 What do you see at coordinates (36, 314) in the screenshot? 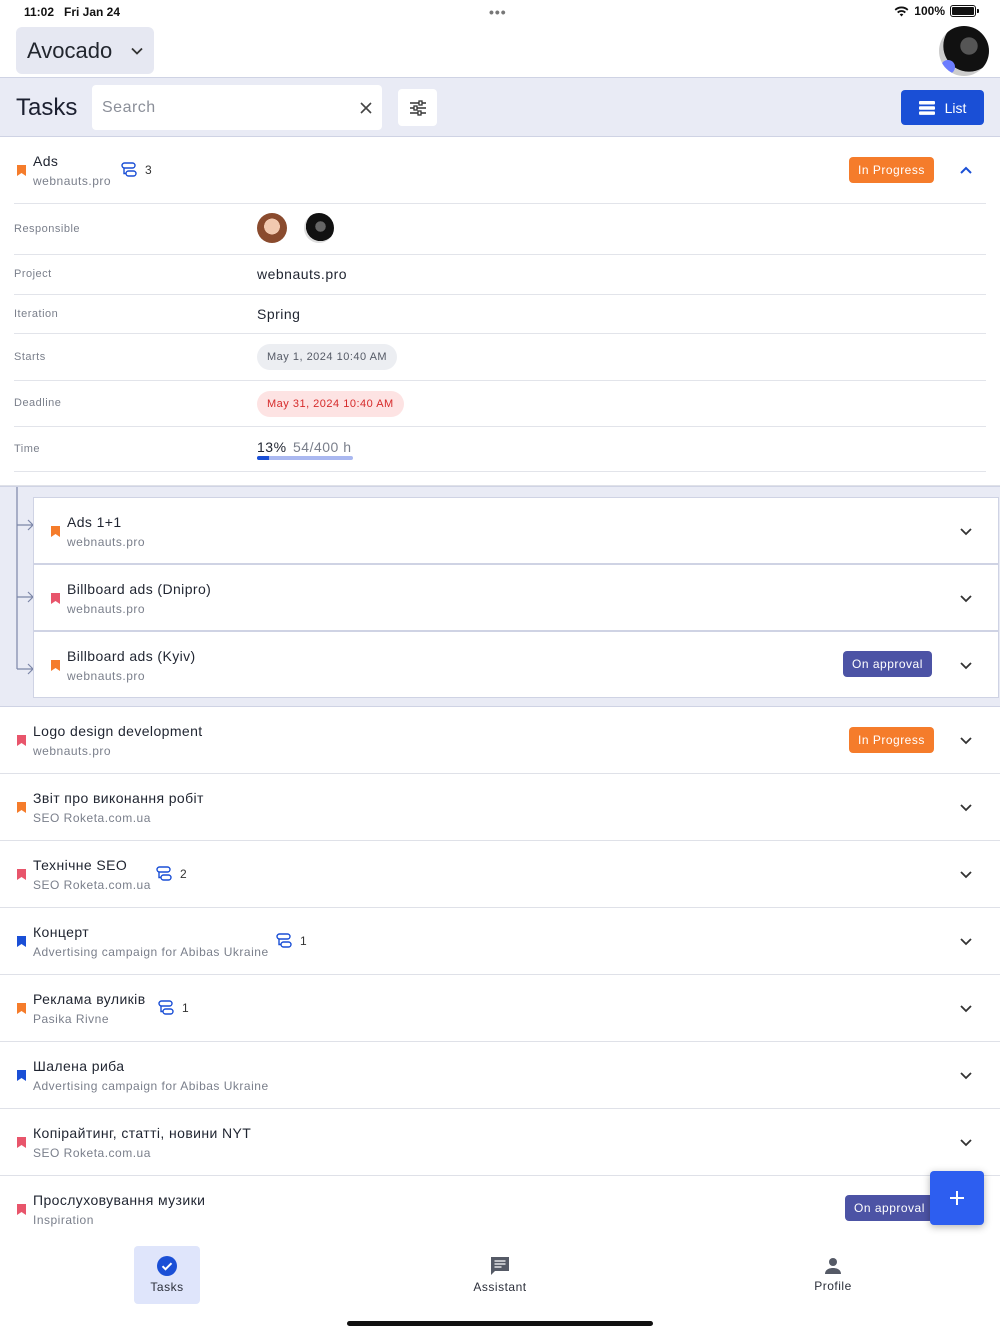
I see `iteration-label: Iteration` at bounding box center [36, 314].